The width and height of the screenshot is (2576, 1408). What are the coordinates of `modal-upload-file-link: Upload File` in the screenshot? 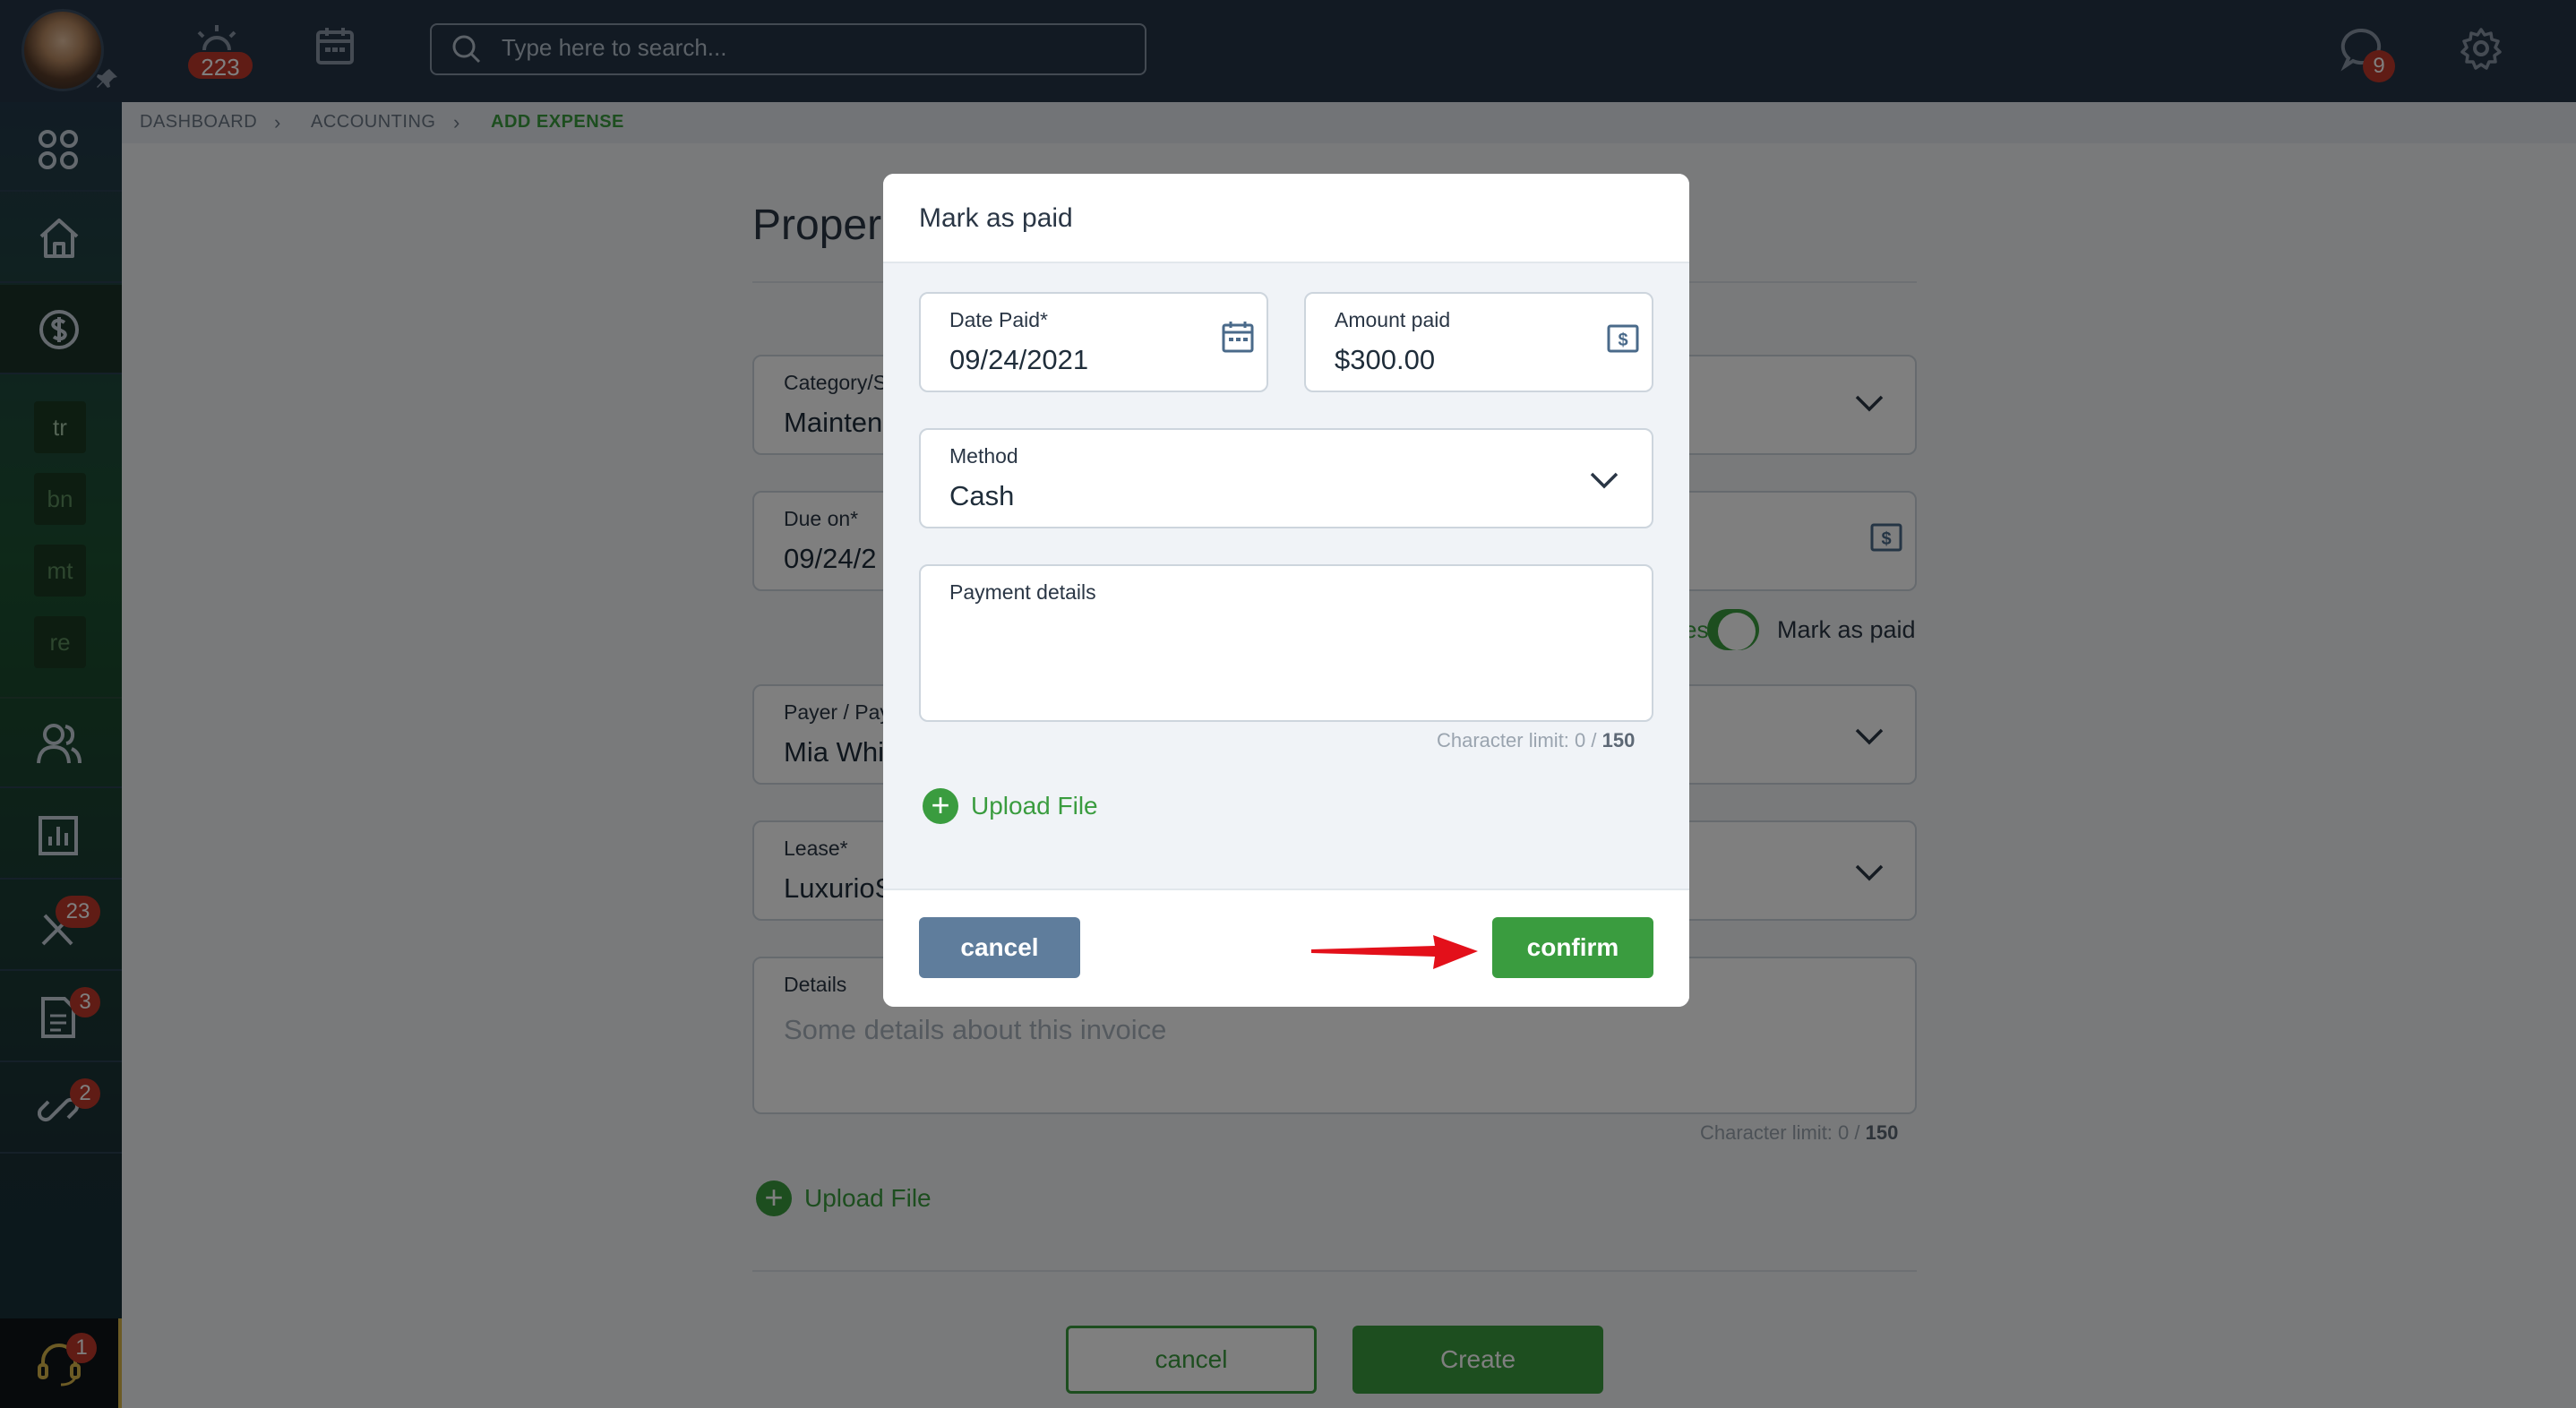 It's located at (1034, 806).